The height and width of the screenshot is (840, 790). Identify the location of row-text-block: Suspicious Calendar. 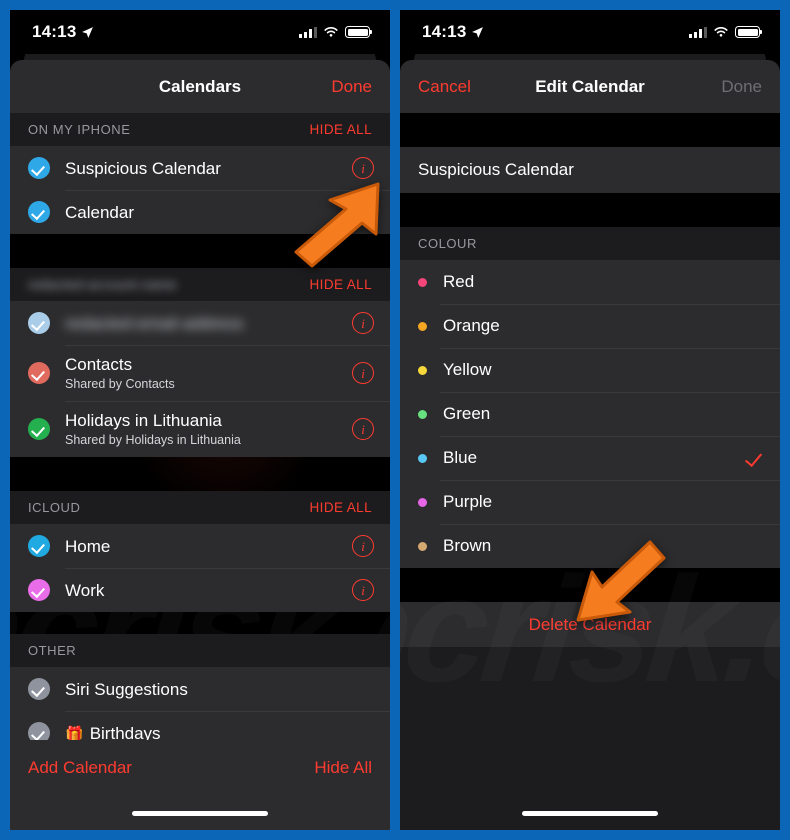
(208, 168).